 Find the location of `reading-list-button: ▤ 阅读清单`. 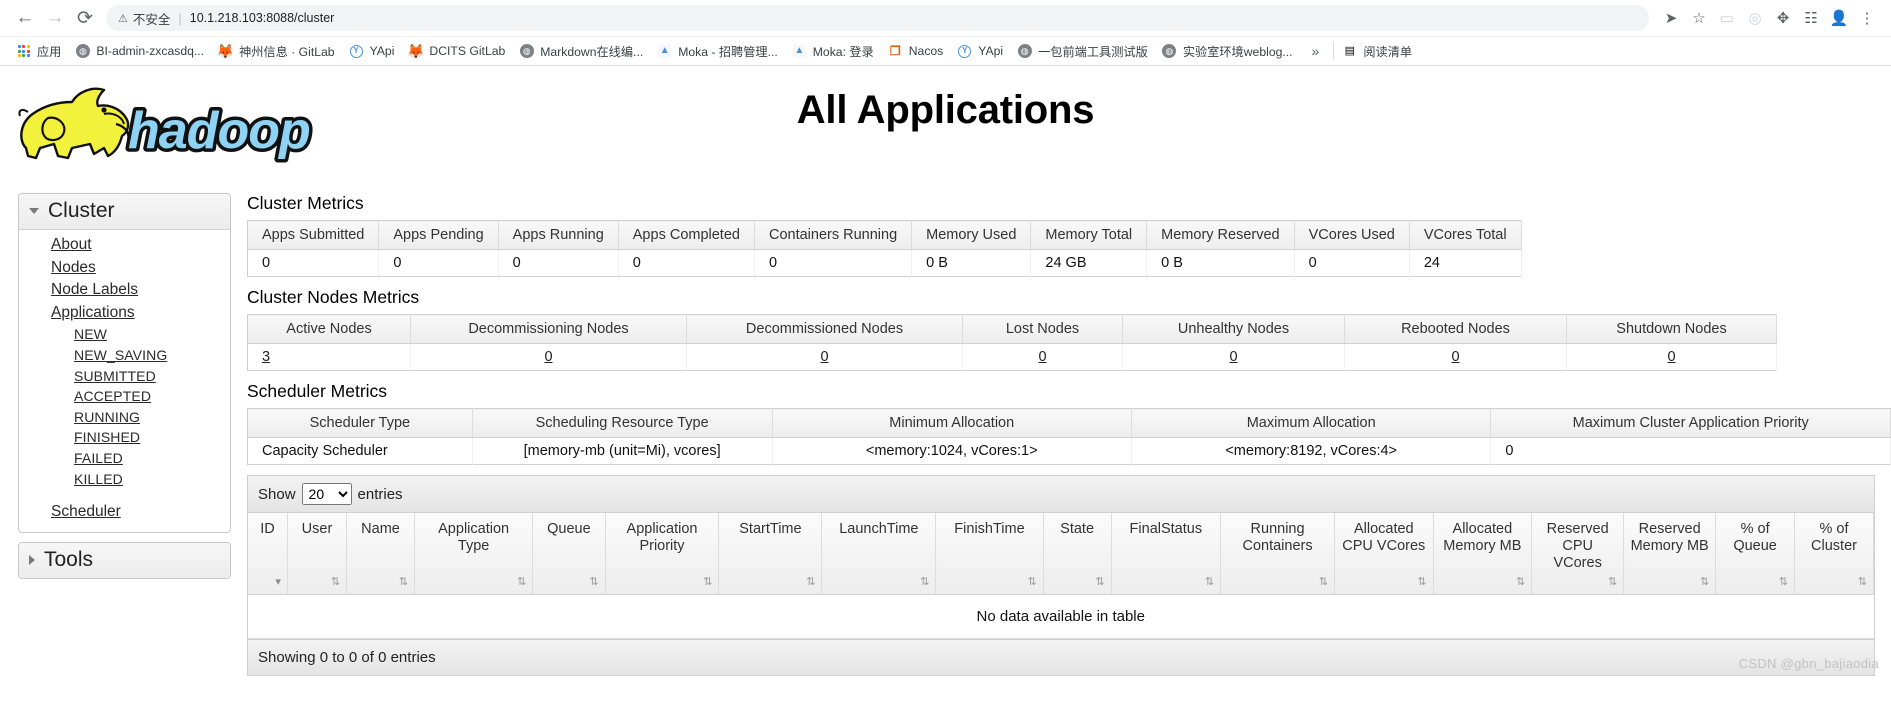

reading-list-button: ▤ 阅读清单 is located at coordinates (1377, 51).